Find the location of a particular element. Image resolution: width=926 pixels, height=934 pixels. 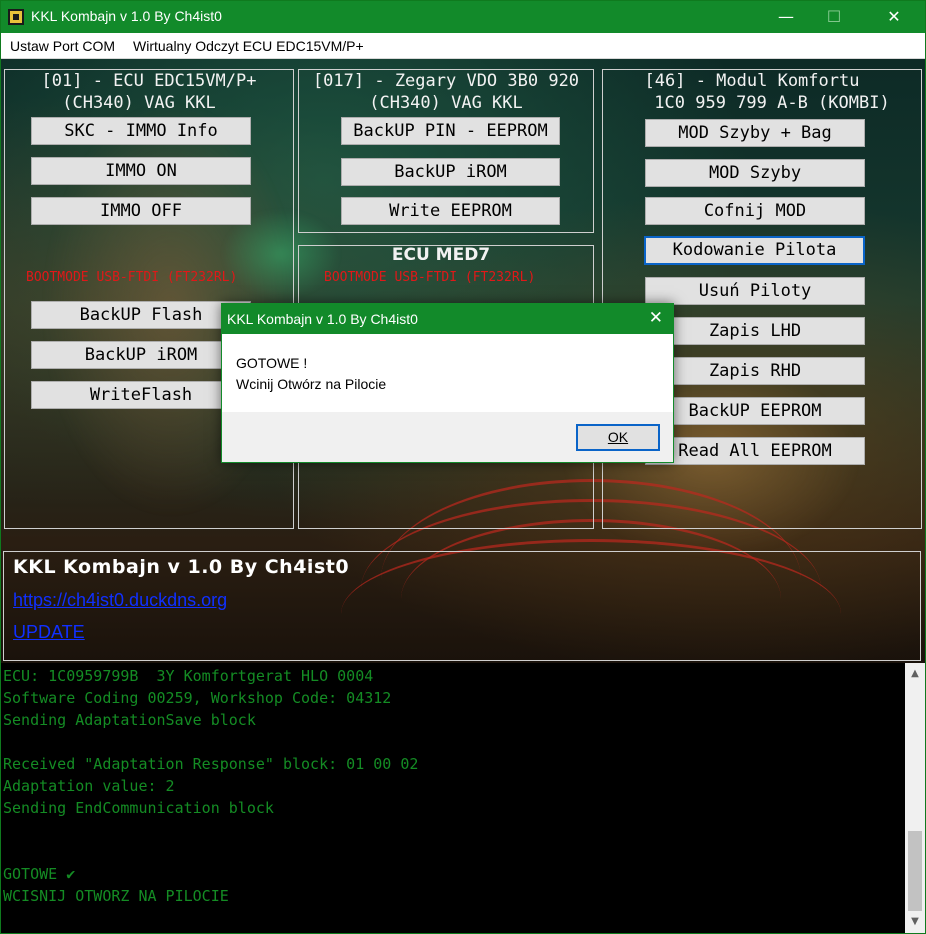

title-bar: KKL Kombajn v 1.0 By Ch4ist0 — ☐ ✕ is located at coordinates (463, 17).